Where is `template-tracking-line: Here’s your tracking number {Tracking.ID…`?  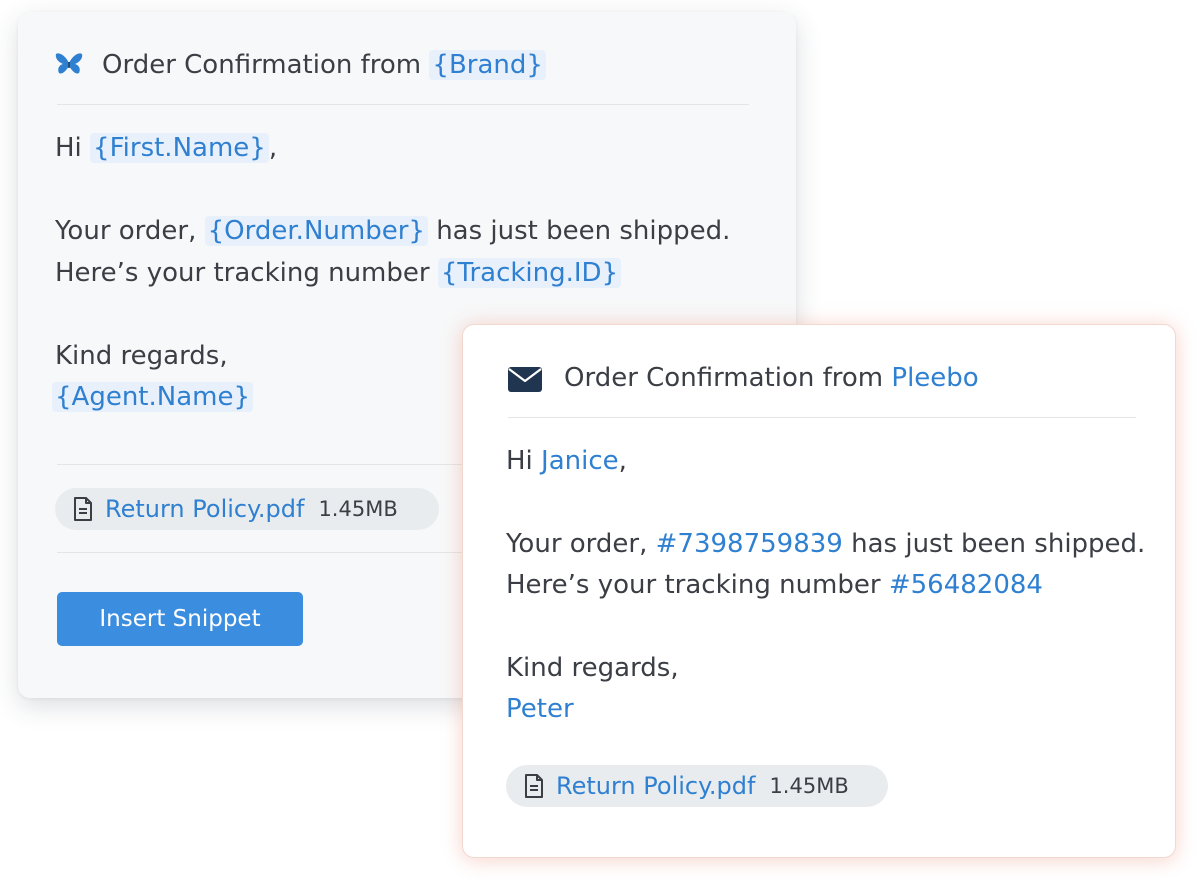 template-tracking-line: Here’s your tracking number {Tracking.ID… is located at coordinates (338, 273).